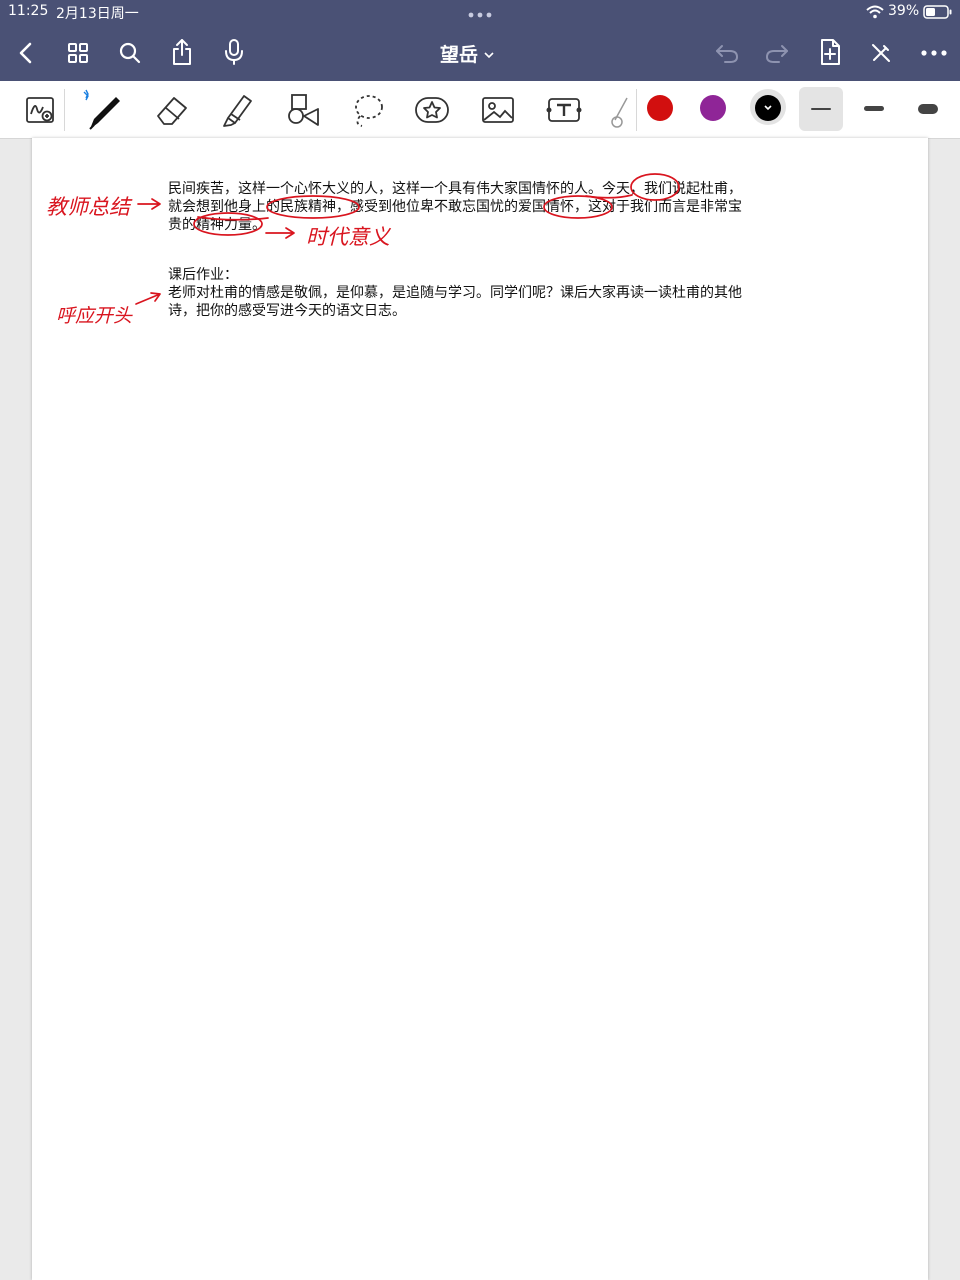 This screenshot has height=1280, width=960. I want to click on stroke-thin-option, so click(821, 109).